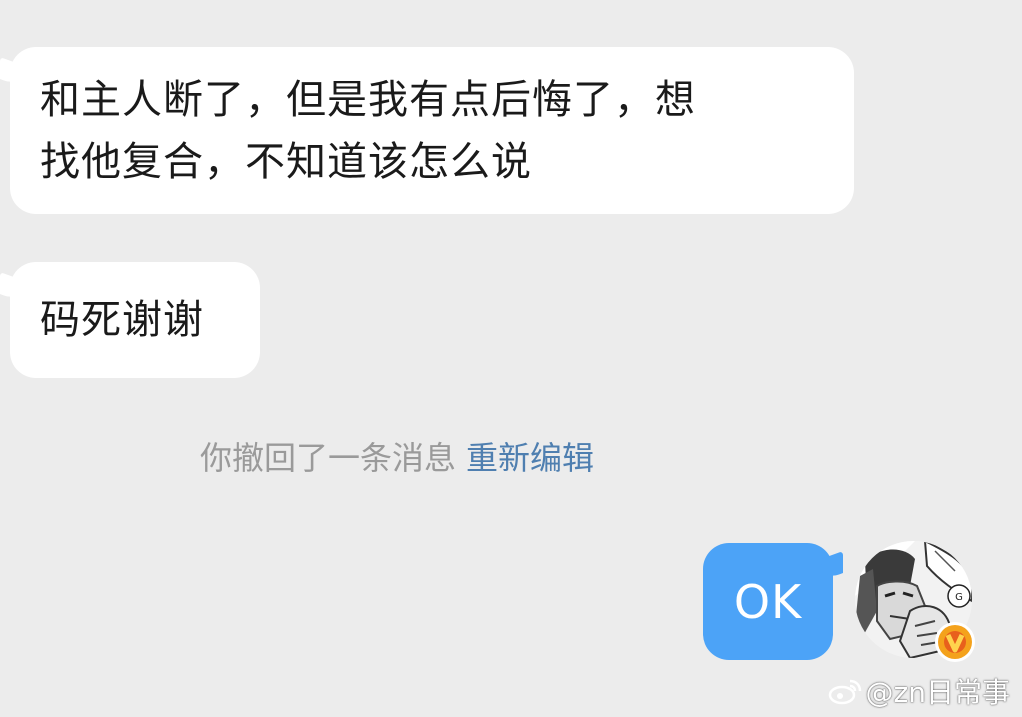  I want to click on recall-notice-text: 你撤回了一条消息, so click(328, 458).